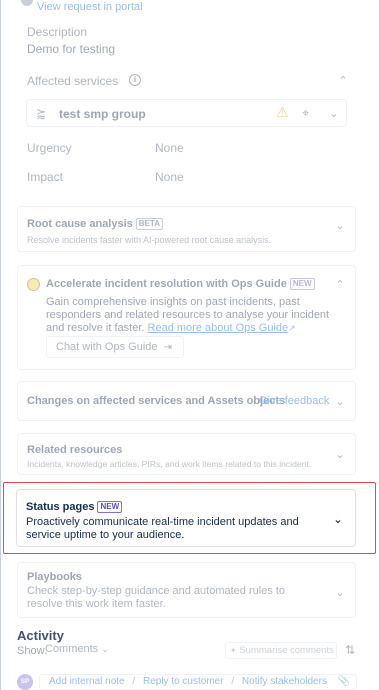 The width and height of the screenshot is (380, 690). Describe the element at coordinates (340, 402) in the screenshot. I see `changes-expand-icon: ⌄` at that location.